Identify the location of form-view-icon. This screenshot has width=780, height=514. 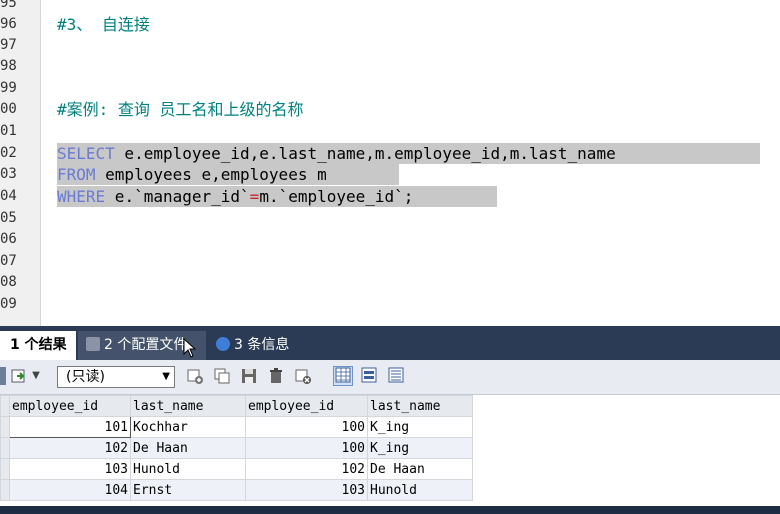
(369, 376).